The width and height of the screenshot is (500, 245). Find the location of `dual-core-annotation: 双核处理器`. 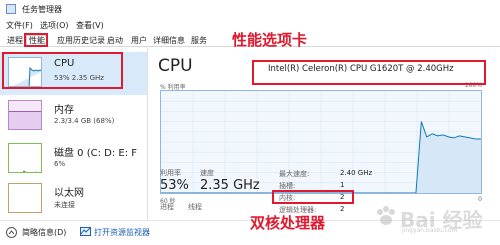

dual-core-annotation: 双核处理器 is located at coordinates (288, 223).